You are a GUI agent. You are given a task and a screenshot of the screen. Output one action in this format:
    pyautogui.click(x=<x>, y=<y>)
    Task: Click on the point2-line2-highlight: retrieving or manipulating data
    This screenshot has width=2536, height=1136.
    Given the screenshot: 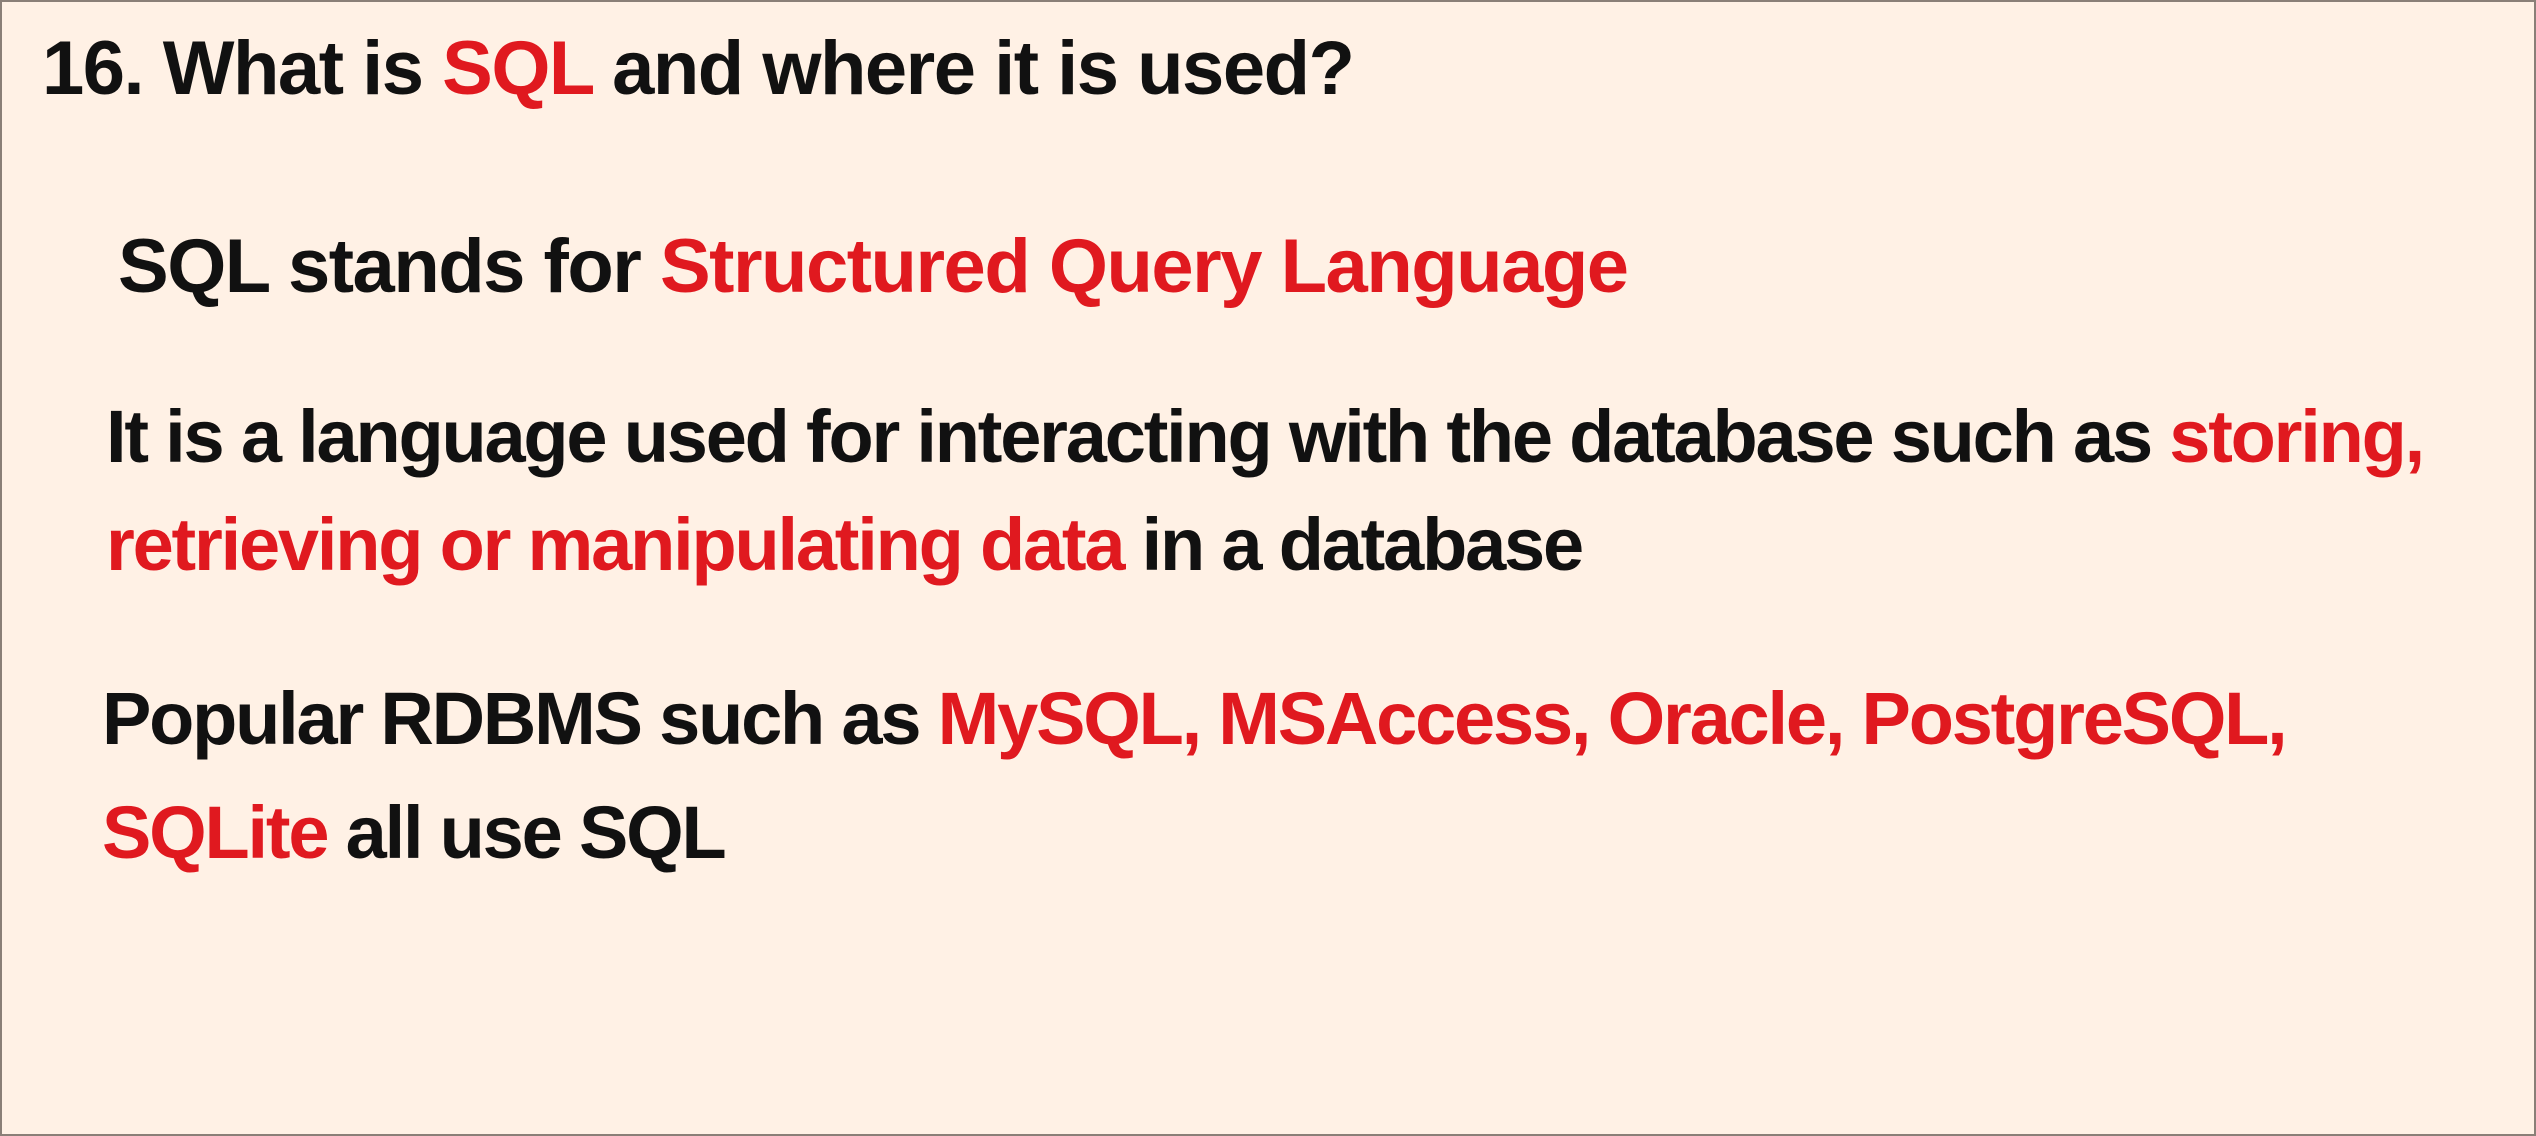 What is the action you would take?
    pyautogui.click(x=616, y=544)
    